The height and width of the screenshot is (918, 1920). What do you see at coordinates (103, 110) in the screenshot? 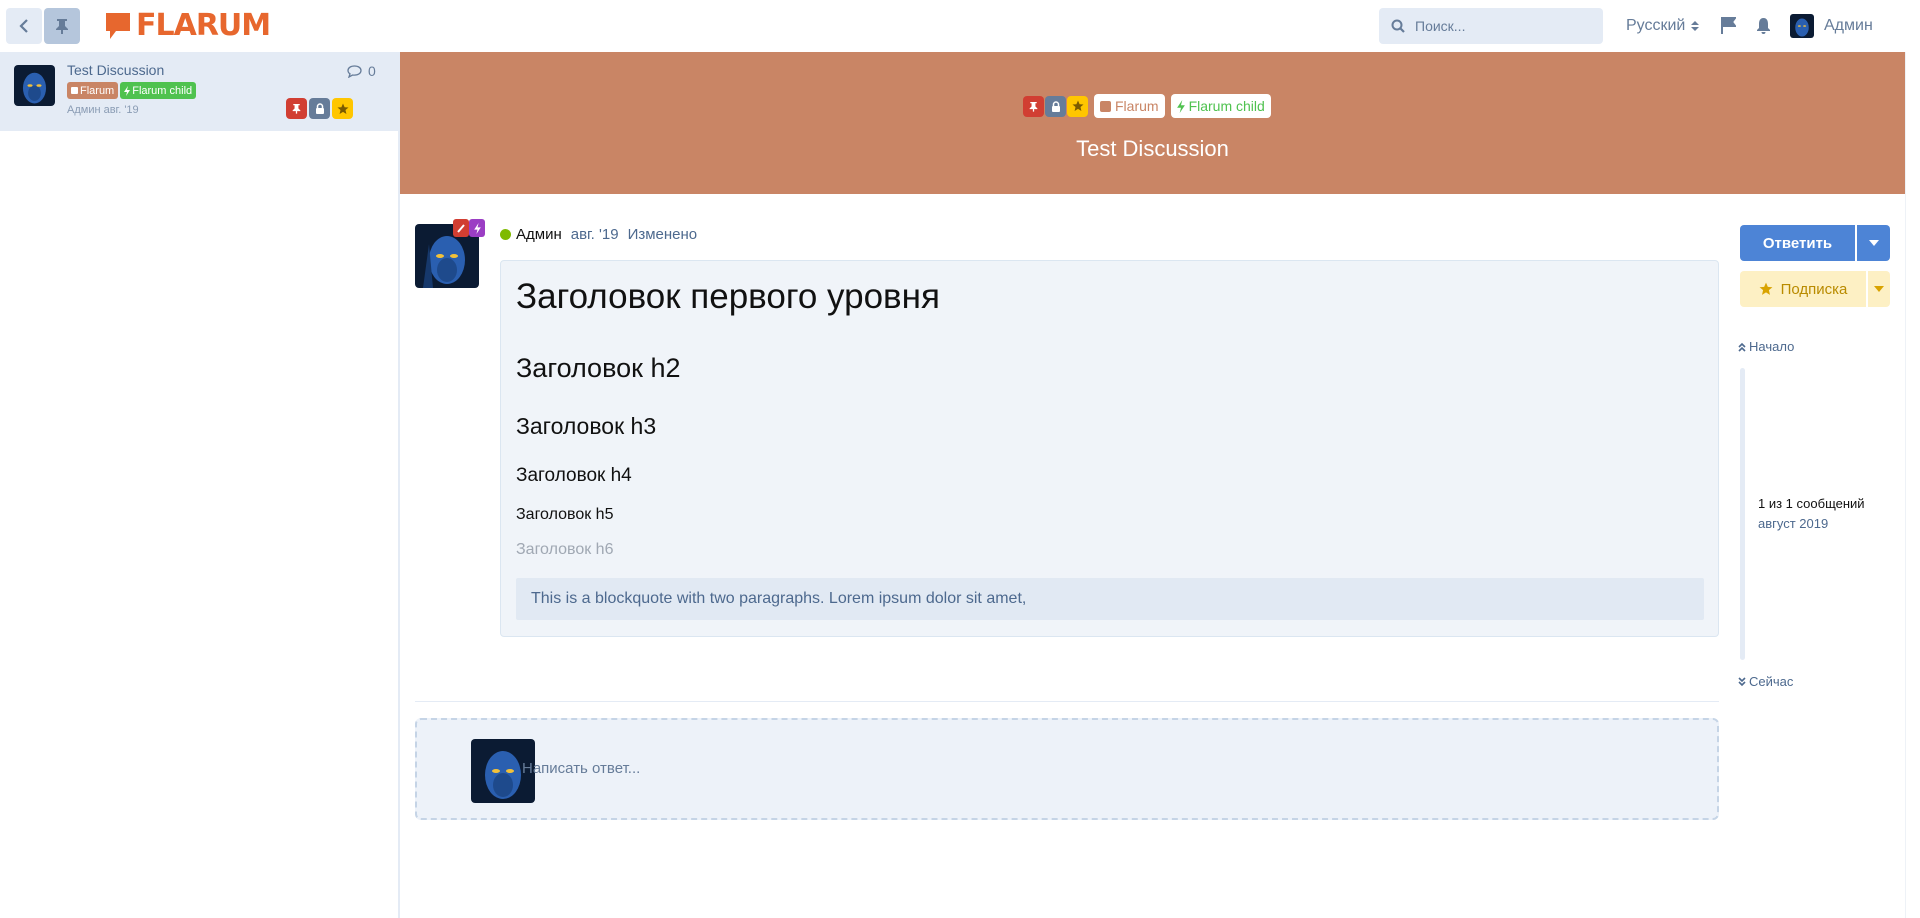
I see `discussion-meta: Админ авг. '19` at bounding box center [103, 110].